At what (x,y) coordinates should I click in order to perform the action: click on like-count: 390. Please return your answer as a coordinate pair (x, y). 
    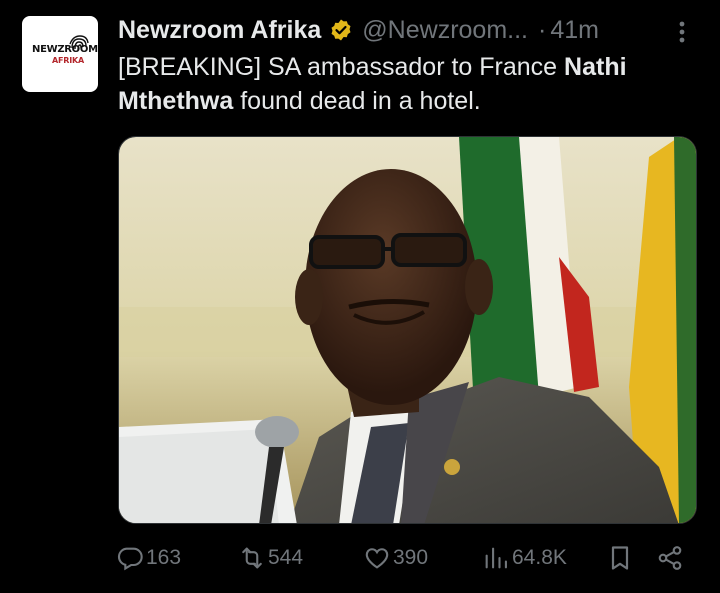
    Looking at the image, I should click on (411, 557).